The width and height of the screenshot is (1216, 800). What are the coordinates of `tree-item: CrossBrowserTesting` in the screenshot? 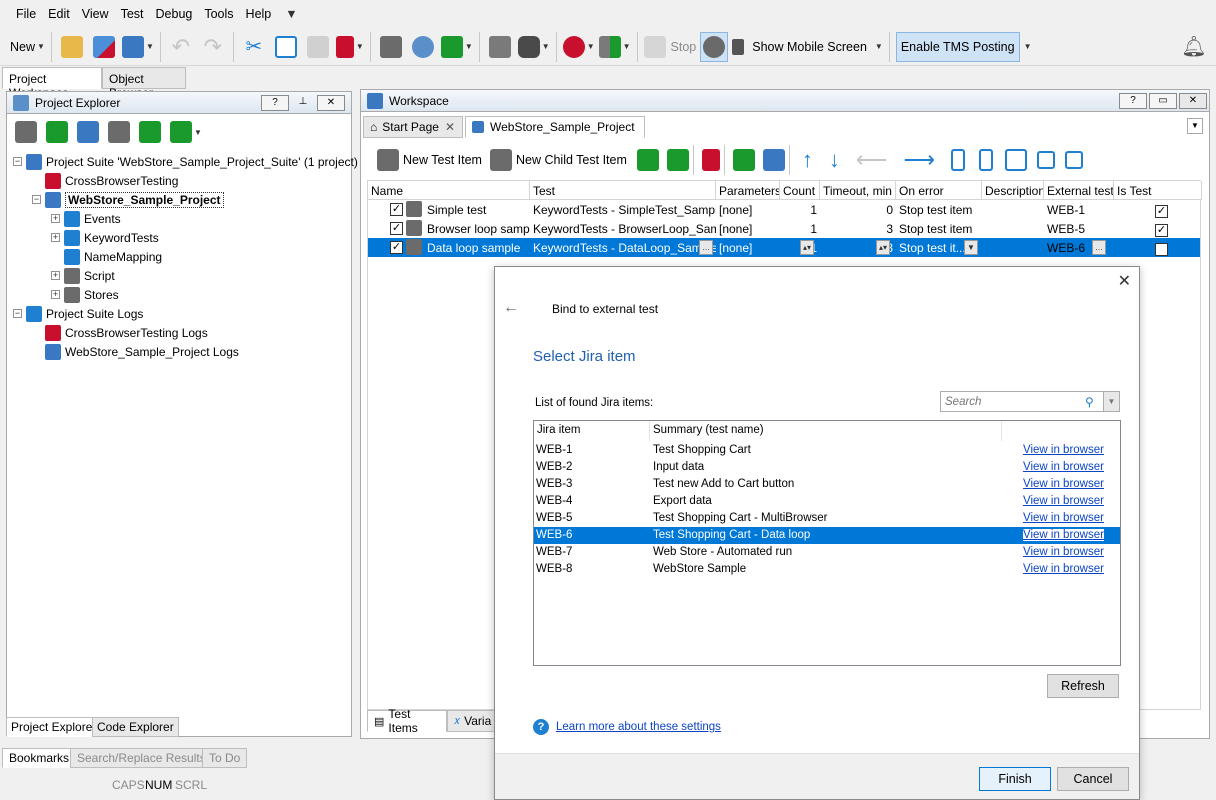 It's located at (105, 180).